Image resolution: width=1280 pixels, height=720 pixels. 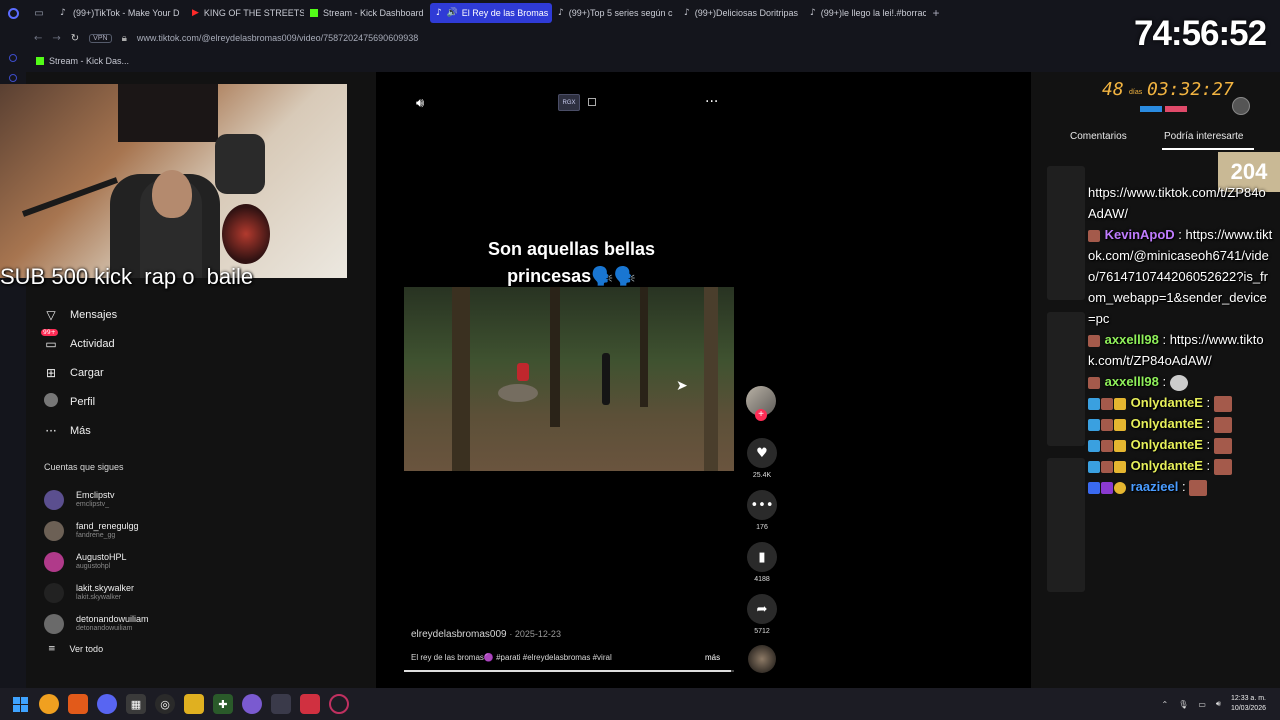 What do you see at coordinates (80, 314) in the screenshot?
I see `sidebar-item-mensajes: ▽ Mensajes` at bounding box center [80, 314].